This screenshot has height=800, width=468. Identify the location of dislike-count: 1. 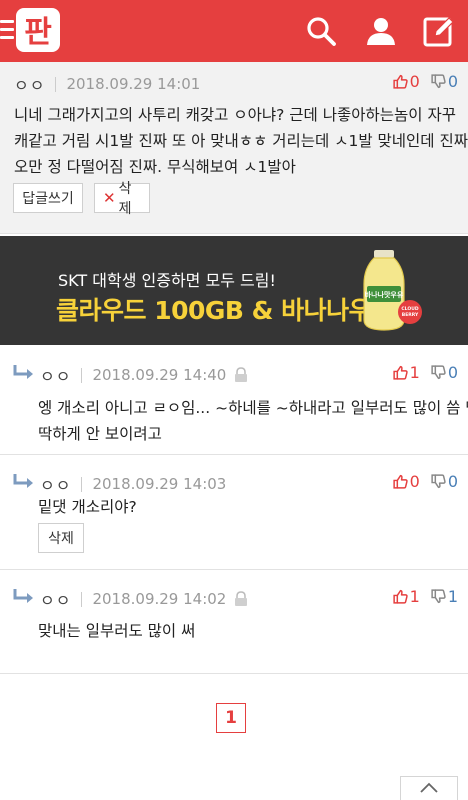
(452, 596).